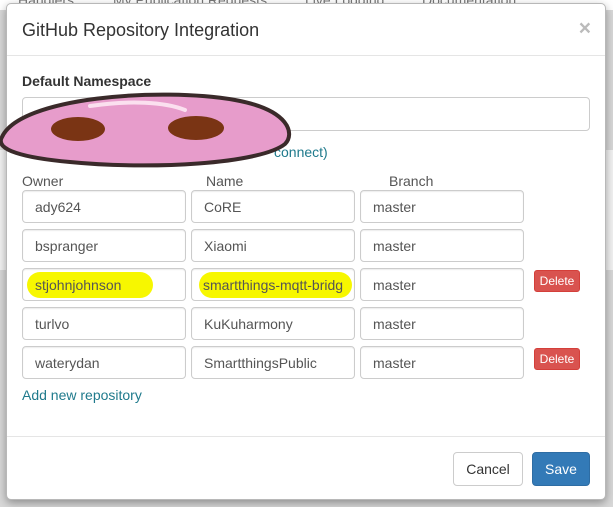 Image resolution: width=613 pixels, height=507 pixels. What do you see at coordinates (411, 181) in the screenshot?
I see `column-header-branch: Branch` at bounding box center [411, 181].